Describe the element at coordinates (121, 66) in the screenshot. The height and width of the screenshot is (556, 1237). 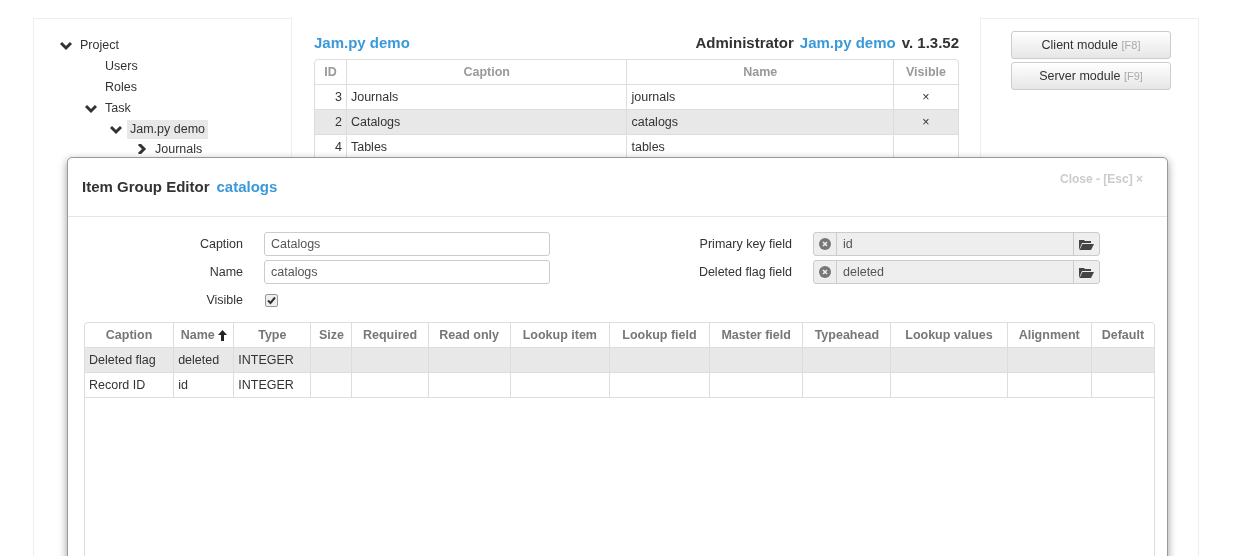
I see `tree-item: Users` at that location.